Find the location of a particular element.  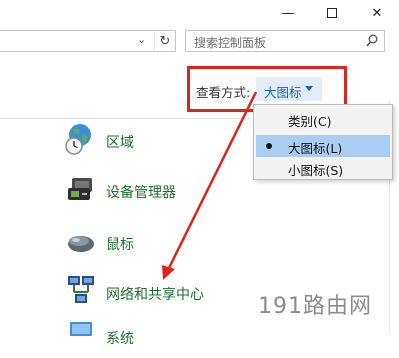

menu-item-label: 类别(C) is located at coordinates (310, 121).